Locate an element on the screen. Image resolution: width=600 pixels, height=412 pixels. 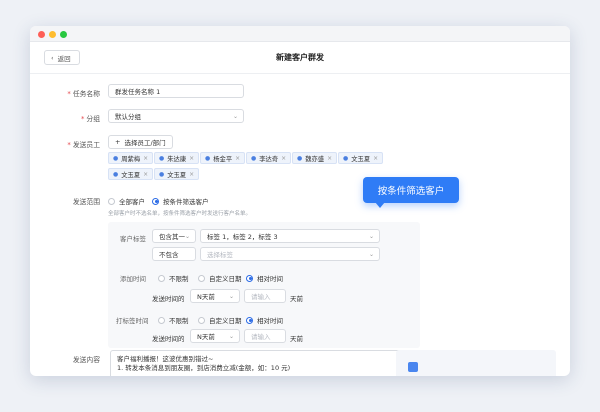
radio-filter-customers: 按条件筛选客户 is located at coordinates (180, 201).